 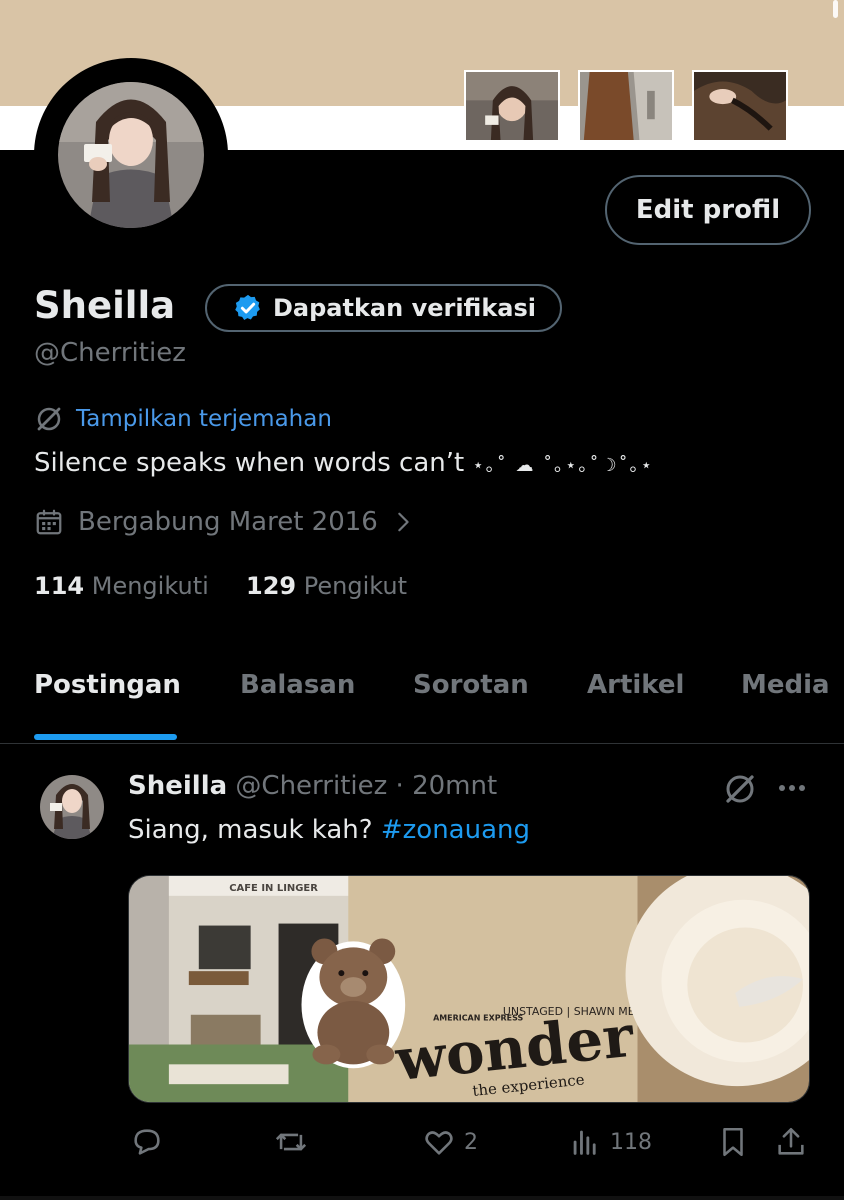 I want to click on avatar, so click(x=131, y=155).